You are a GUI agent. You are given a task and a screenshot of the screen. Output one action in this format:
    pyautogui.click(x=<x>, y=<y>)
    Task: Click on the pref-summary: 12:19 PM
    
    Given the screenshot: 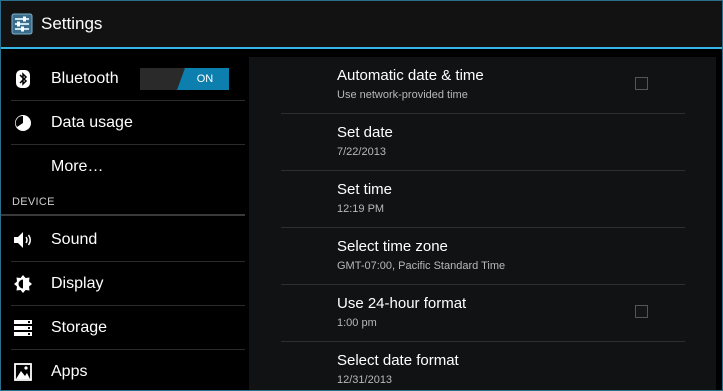 What is the action you would take?
    pyautogui.click(x=361, y=209)
    